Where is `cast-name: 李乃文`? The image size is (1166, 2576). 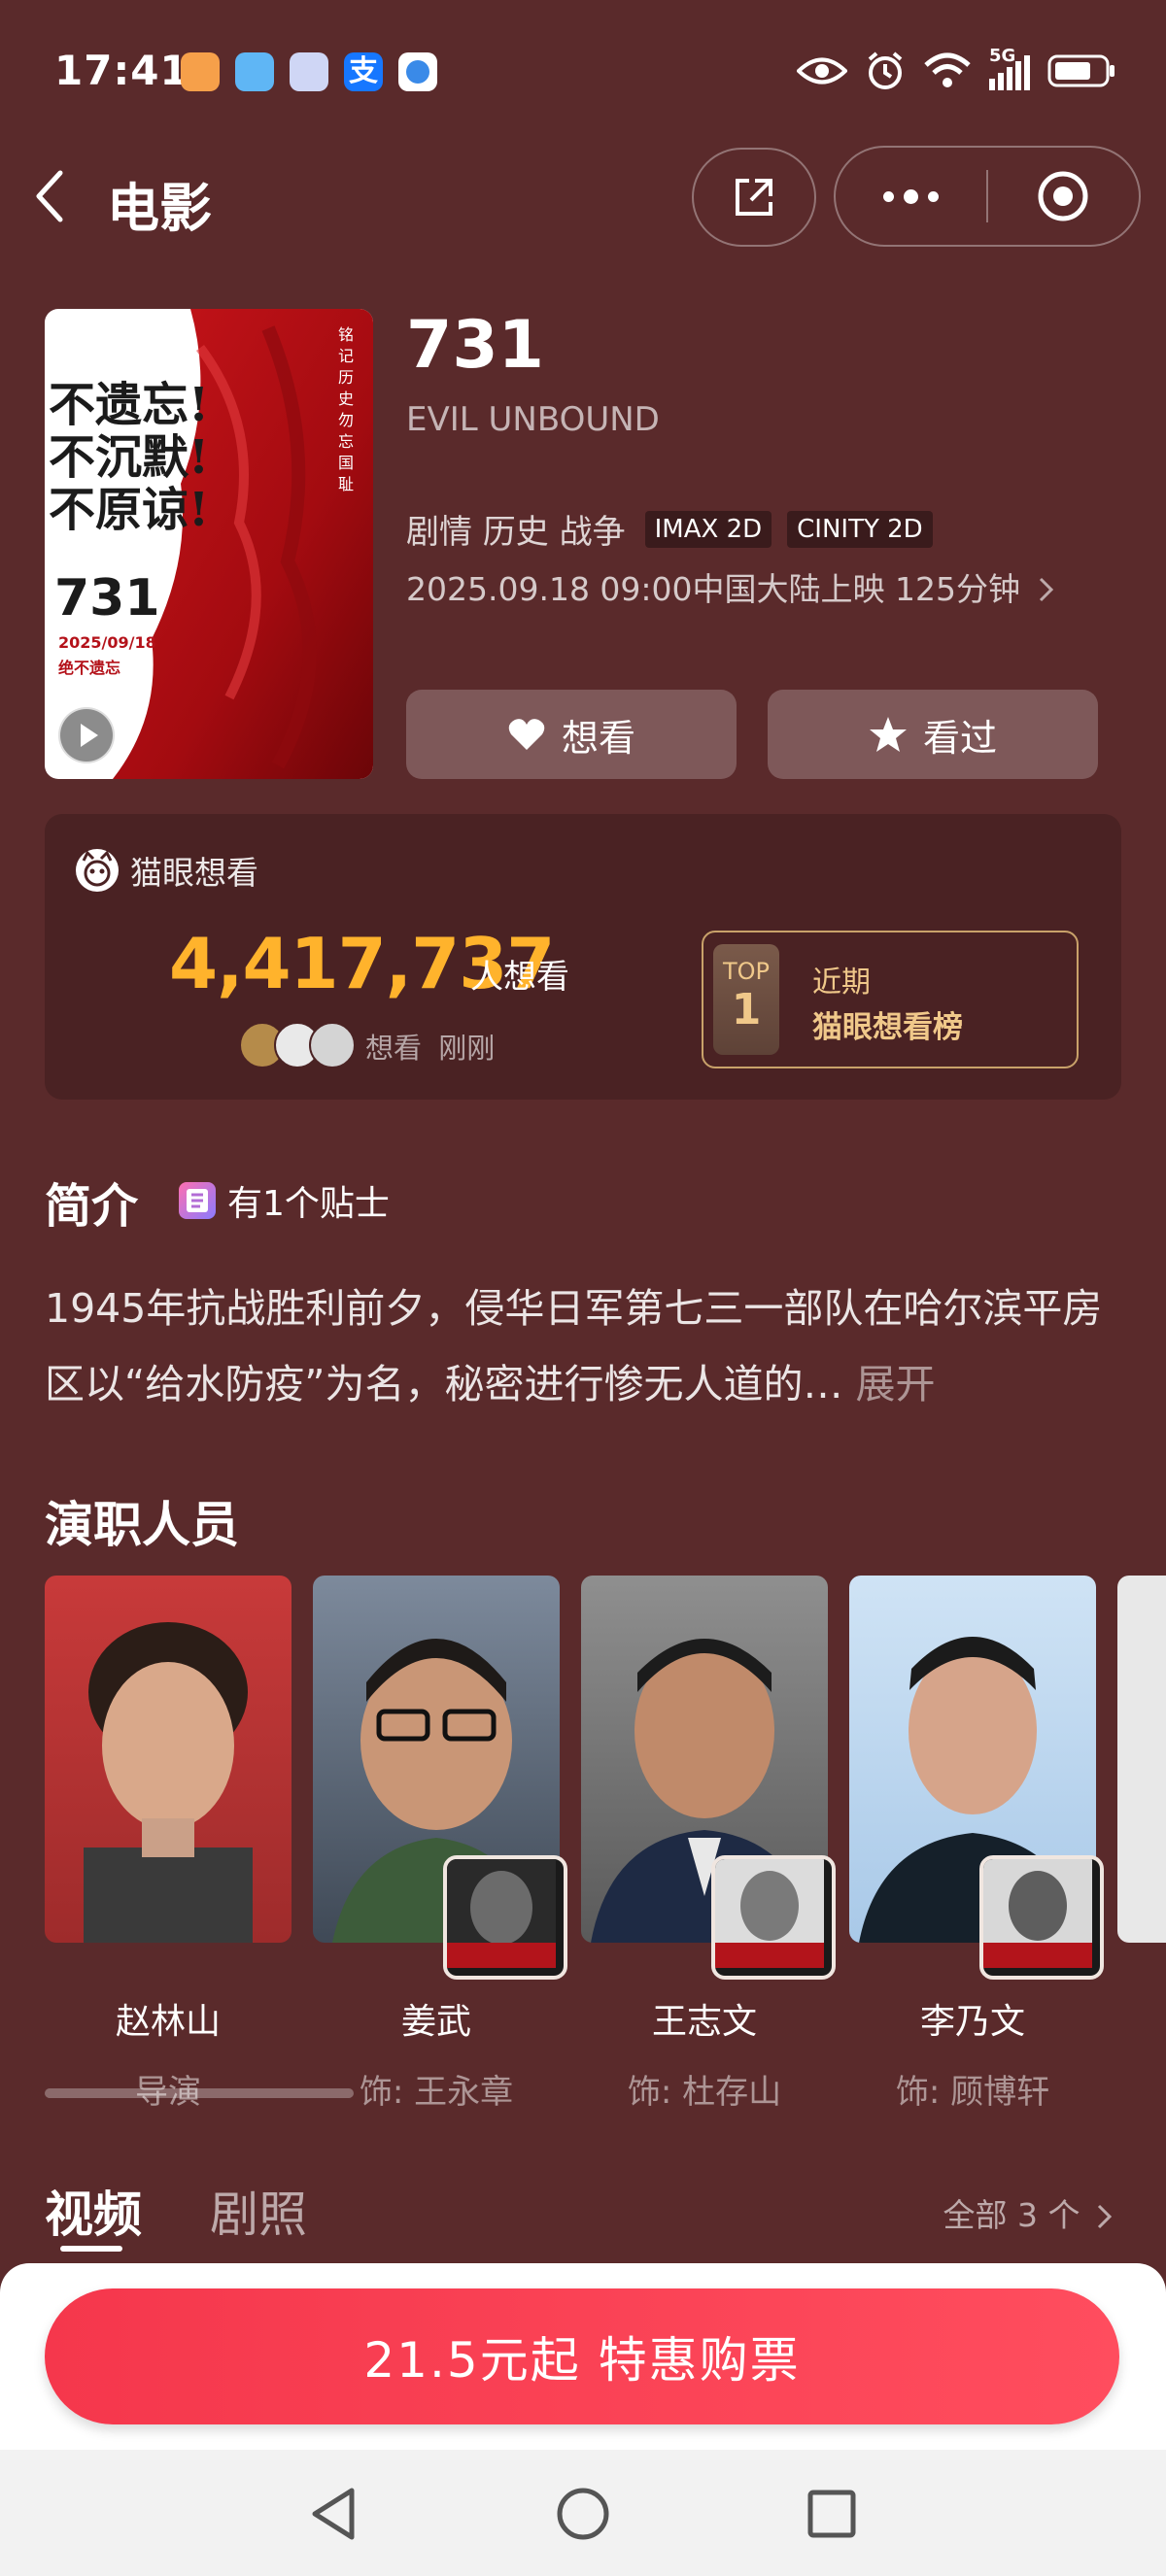
cast-name: 李乃文 is located at coordinates (972, 2022).